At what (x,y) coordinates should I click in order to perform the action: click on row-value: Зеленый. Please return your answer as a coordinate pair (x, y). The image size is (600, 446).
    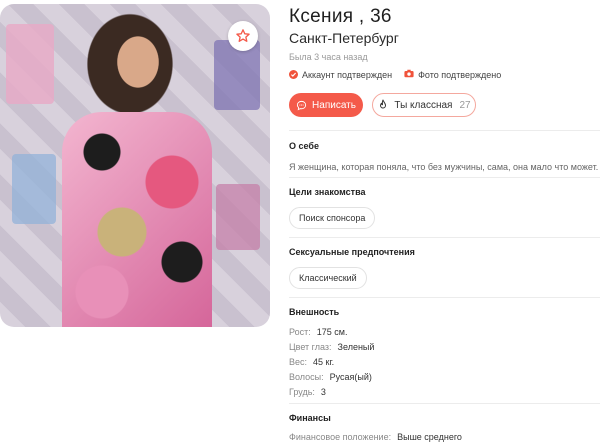
    Looking at the image, I should click on (356, 347).